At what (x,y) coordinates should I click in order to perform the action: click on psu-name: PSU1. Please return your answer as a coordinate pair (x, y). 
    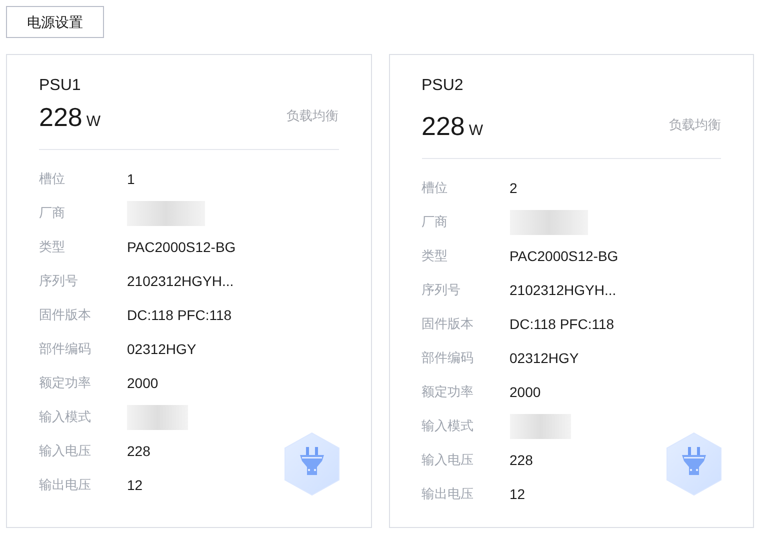
    Looking at the image, I should click on (60, 86).